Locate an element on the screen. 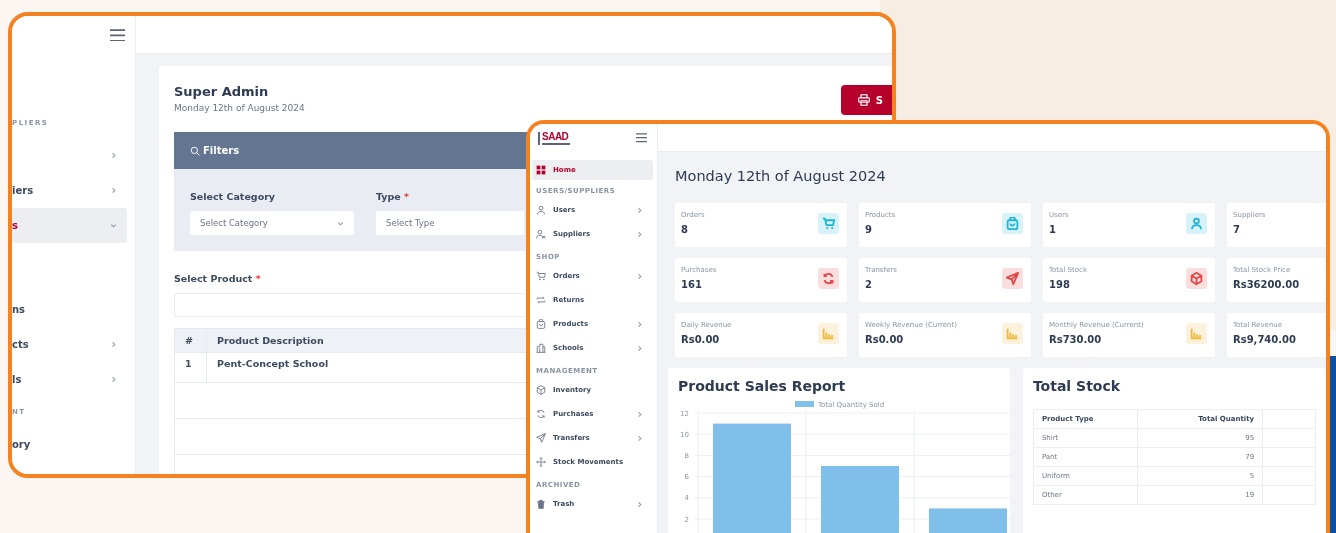 Image resolution: width=1336 pixels, height=533 pixels. stat-value: 1 is located at coordinates (1053, 229).